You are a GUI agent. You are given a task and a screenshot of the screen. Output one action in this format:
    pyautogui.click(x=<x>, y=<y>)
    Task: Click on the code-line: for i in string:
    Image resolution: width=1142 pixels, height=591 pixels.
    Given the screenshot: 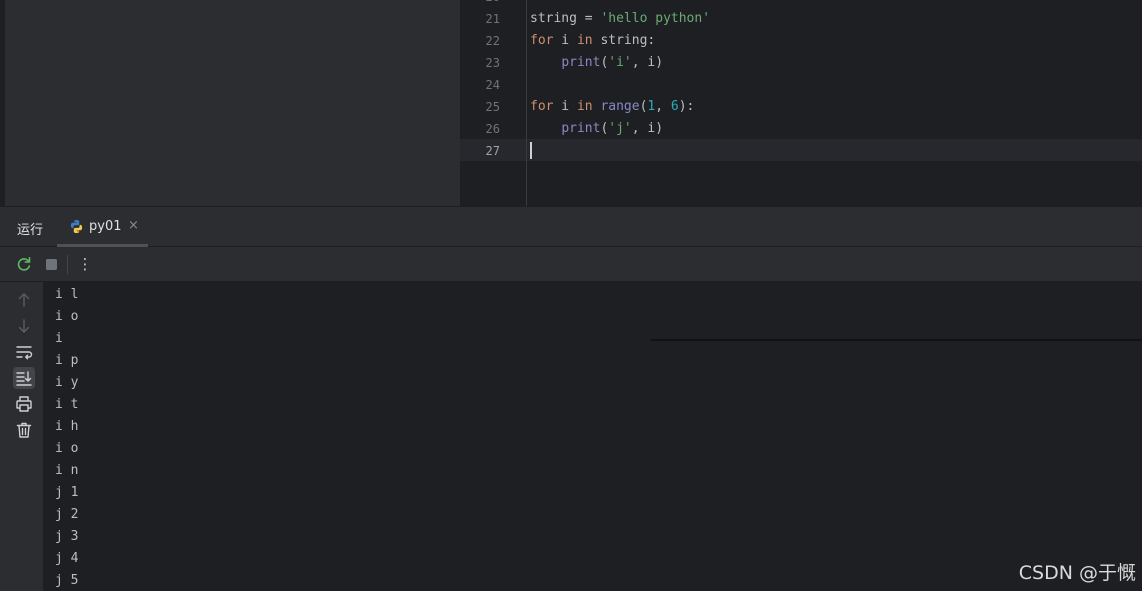 What is the action you would take?
    pyautogui.click(x=592, y=41)
    